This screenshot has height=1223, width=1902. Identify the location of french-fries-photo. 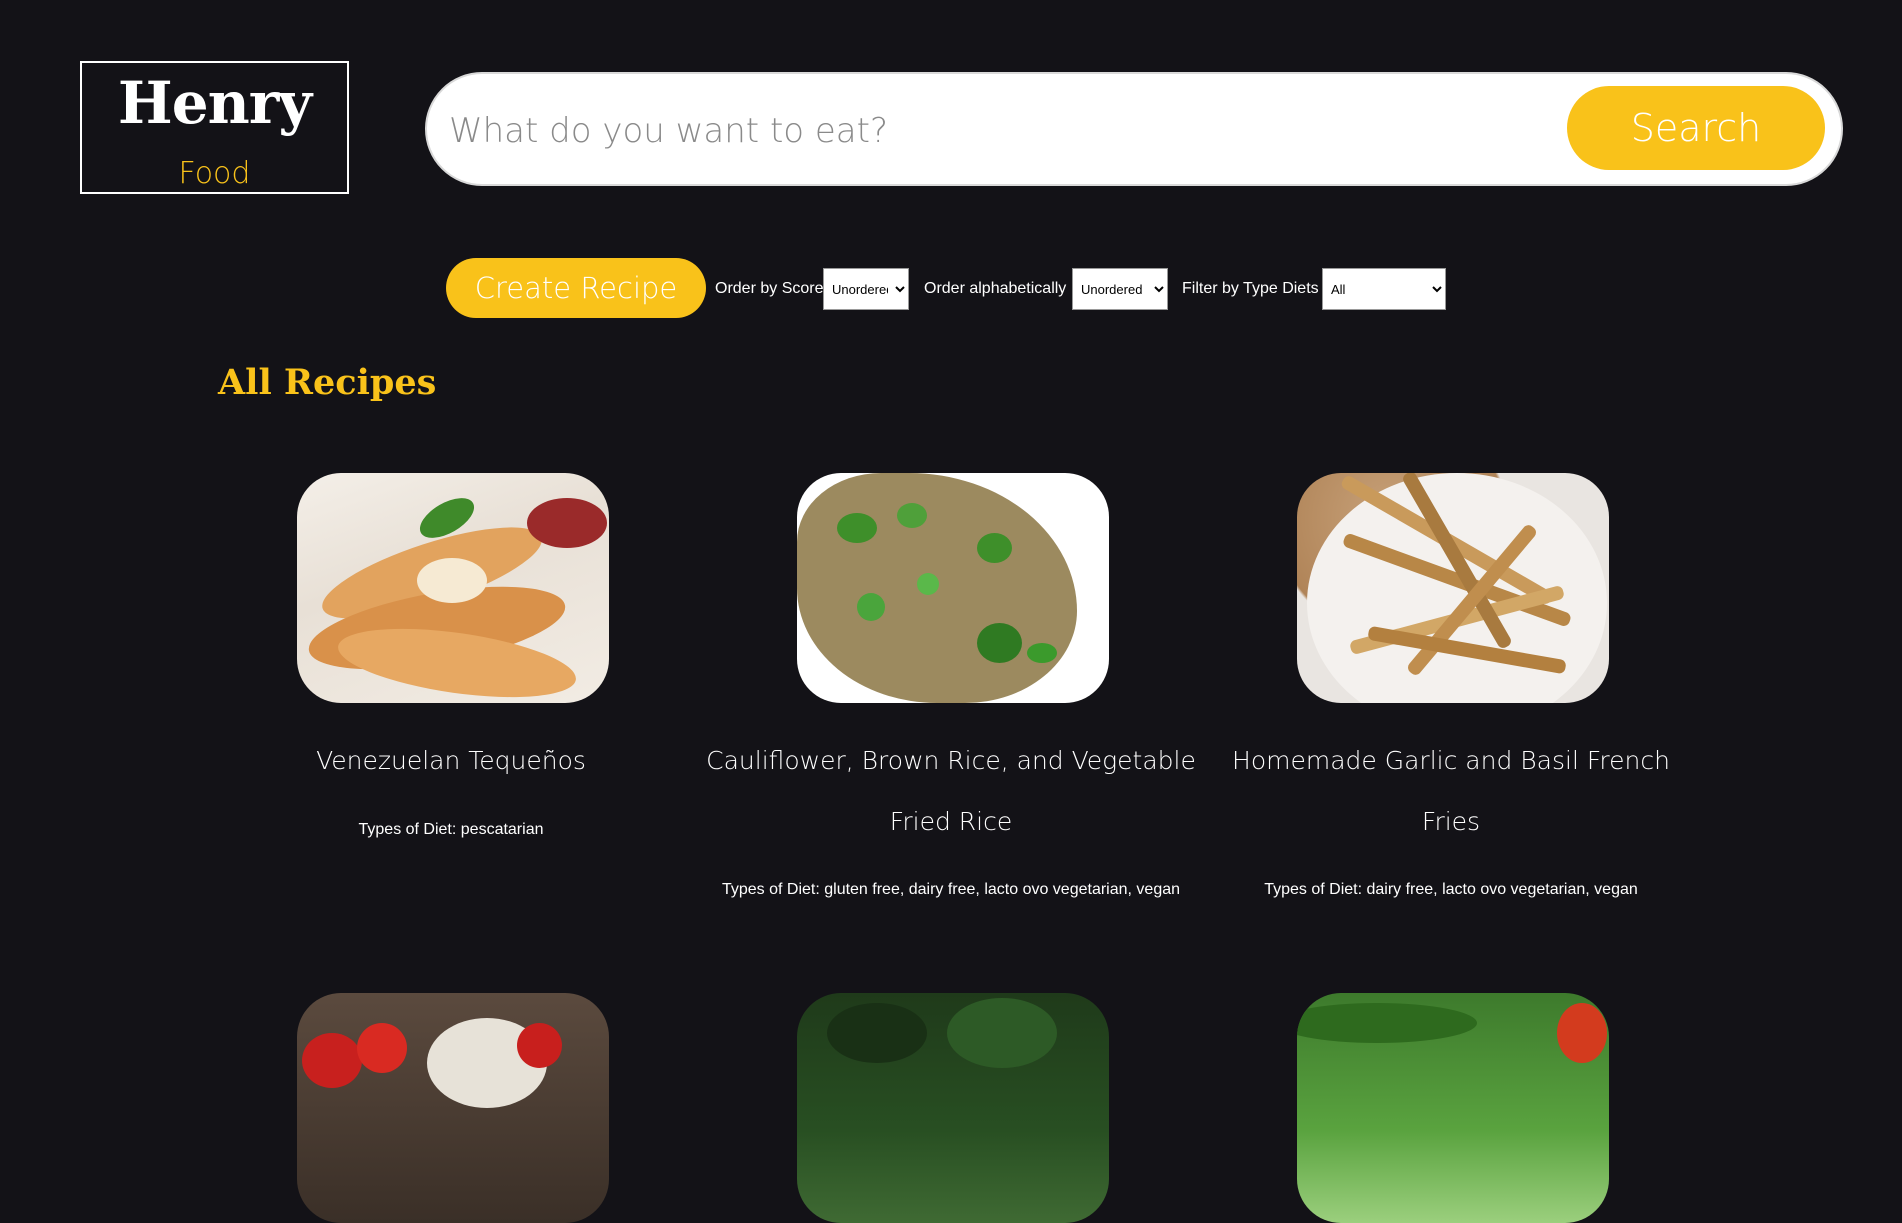
(1453, 588).